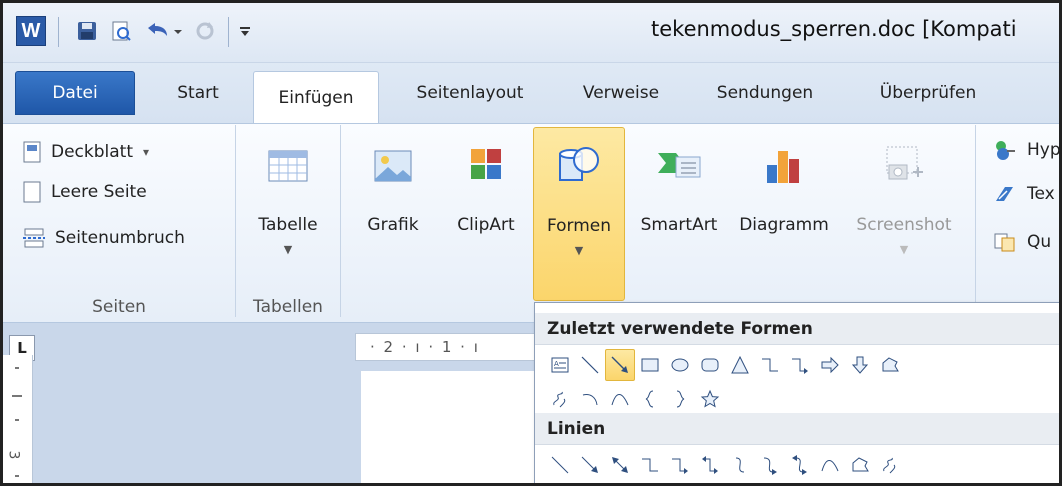 Image resolution: width=1062 pixels, height=486 pixels. Describe the element at coordinates (486, 211) in the screenshot. I see `clipart-button: ClipArt` at that location.